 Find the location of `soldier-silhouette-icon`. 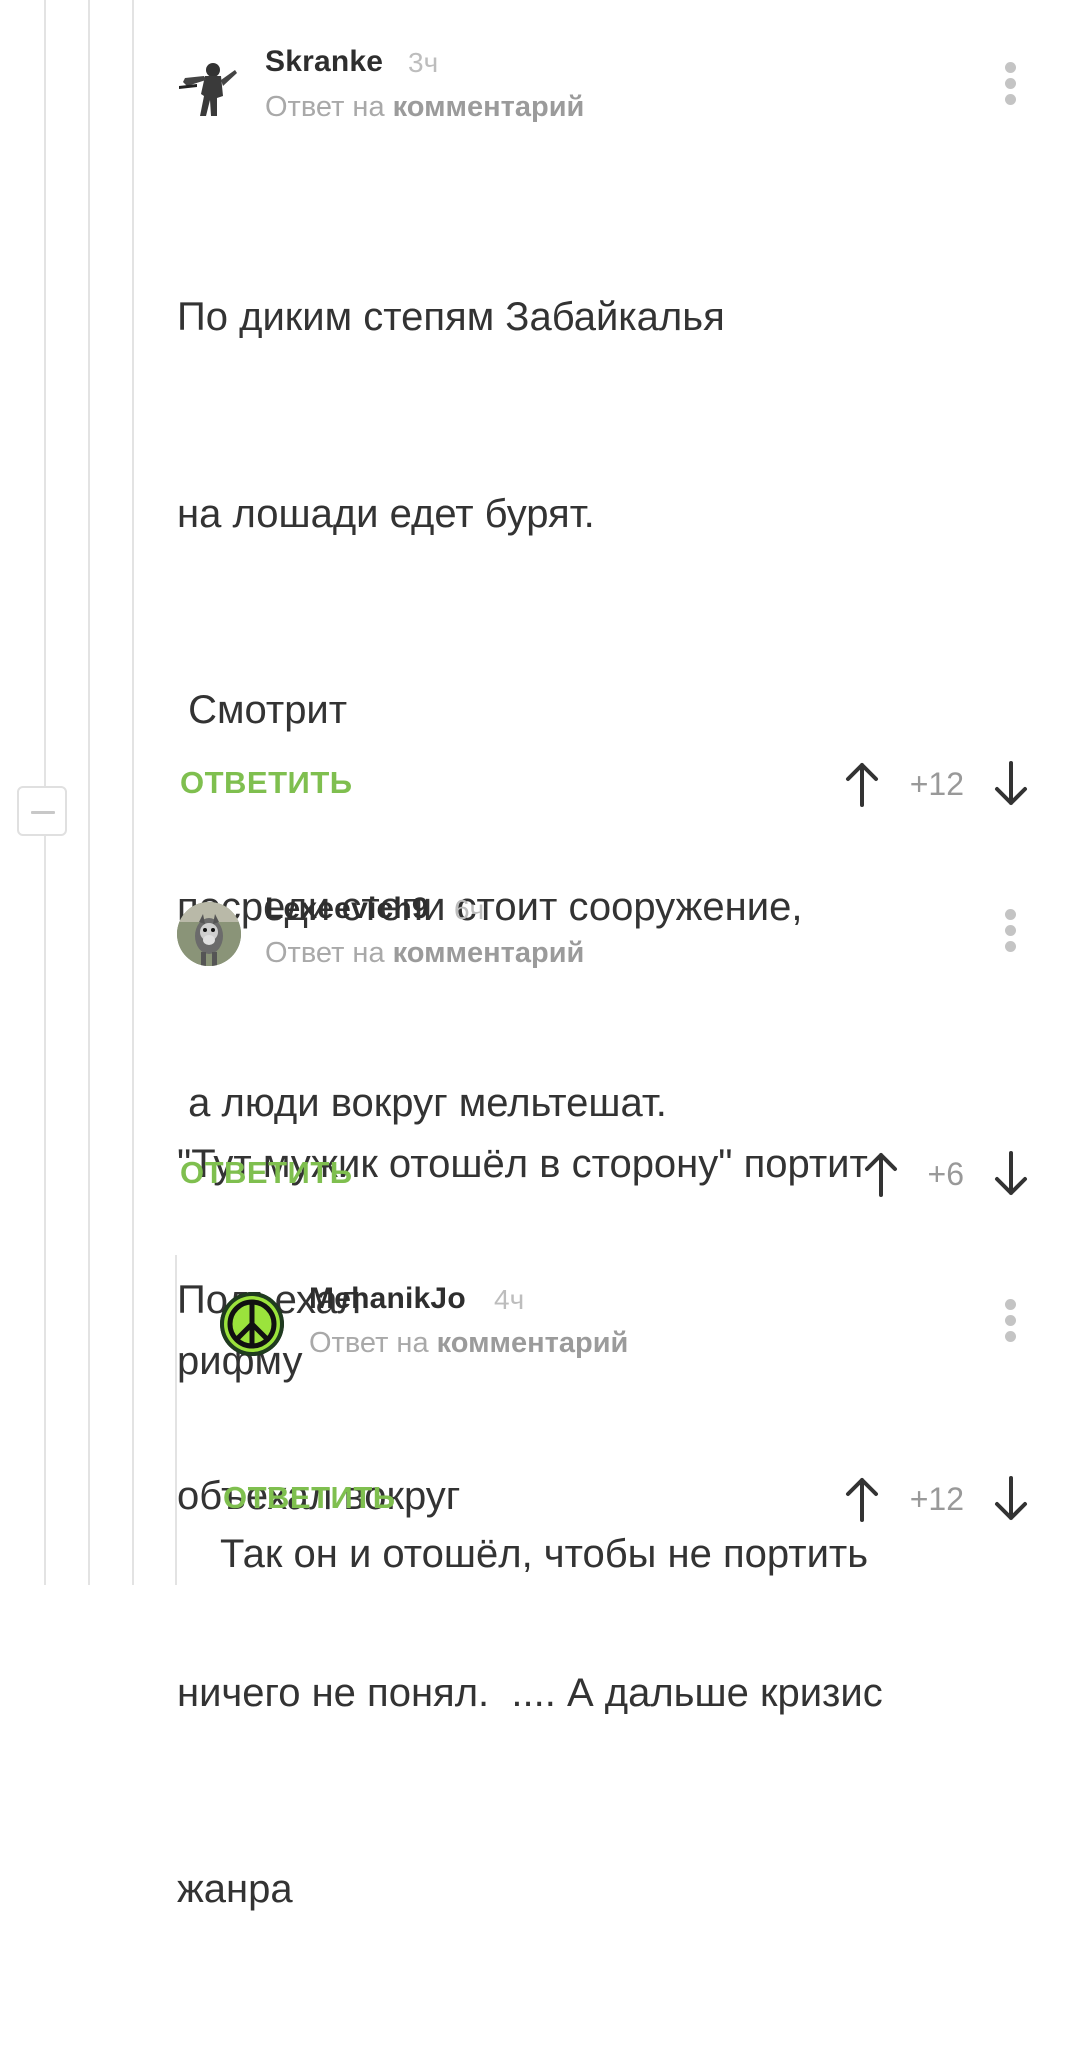

soldier-silhouette-icon is located at coordinates (208, 89).